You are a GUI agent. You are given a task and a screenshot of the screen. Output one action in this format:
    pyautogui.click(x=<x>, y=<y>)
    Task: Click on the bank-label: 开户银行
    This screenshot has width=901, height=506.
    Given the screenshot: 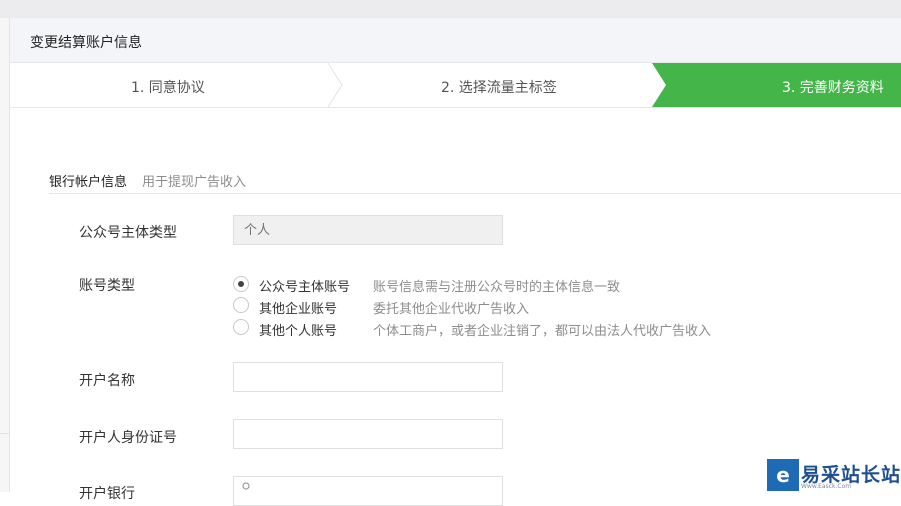 What is the action you would take?
    pyautogui.click(x=107, y=494)
    